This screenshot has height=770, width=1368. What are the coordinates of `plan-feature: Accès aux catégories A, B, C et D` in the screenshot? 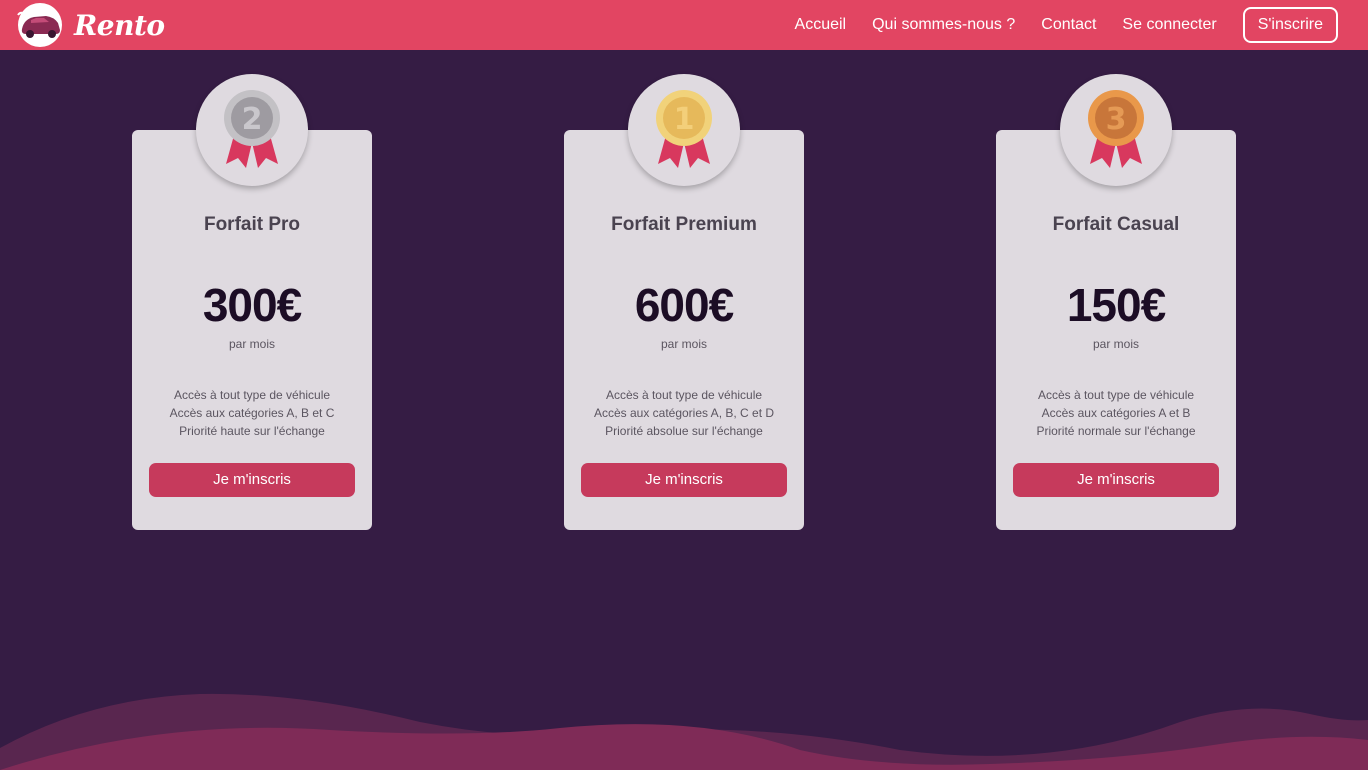 It's located at (684, 413).